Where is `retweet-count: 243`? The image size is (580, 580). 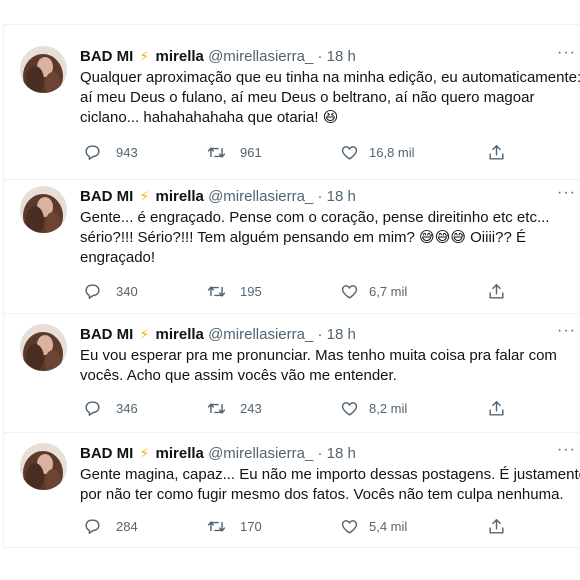
retweet-count: 243 is located at coordinates (251, 408).